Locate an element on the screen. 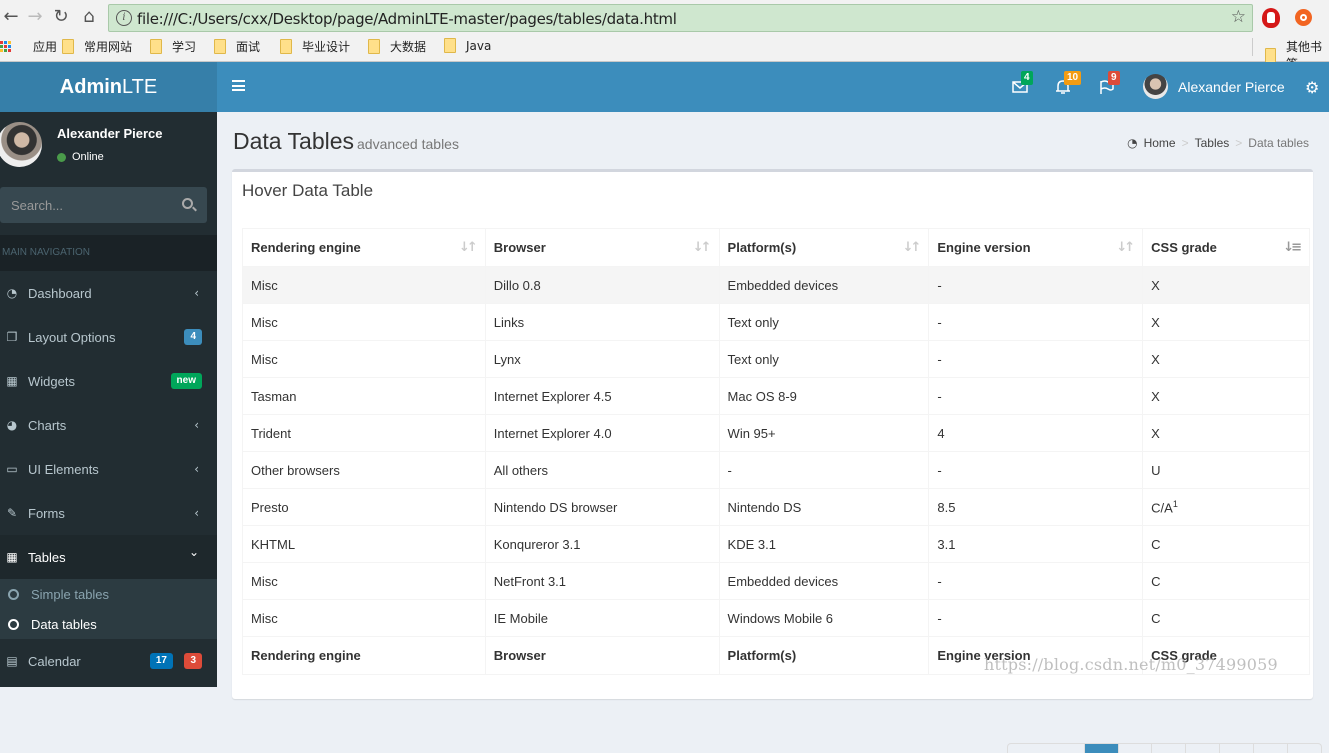  column-header-rendering-engine: Rendering engine ↓↑ is located at coordinates (364, 247).